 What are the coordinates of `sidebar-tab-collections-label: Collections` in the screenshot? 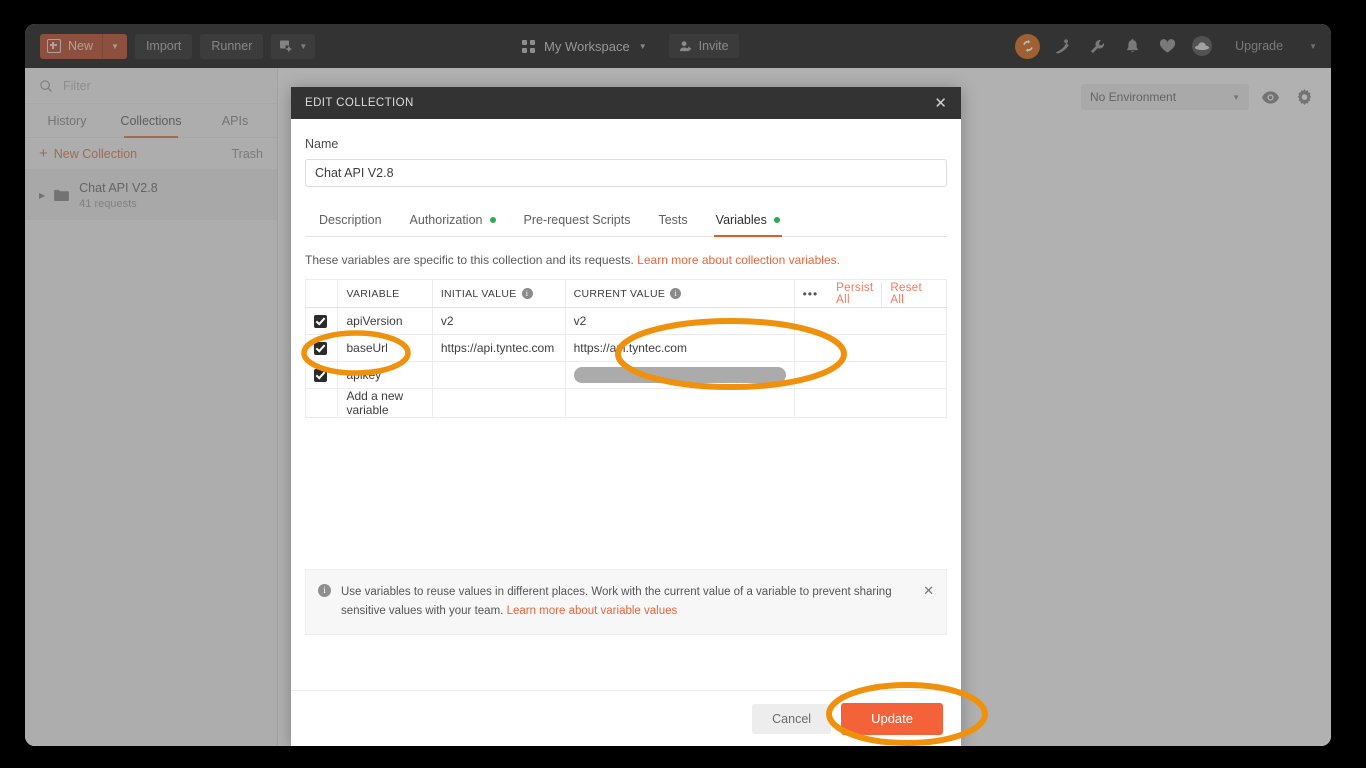 It's located at (151, 120).